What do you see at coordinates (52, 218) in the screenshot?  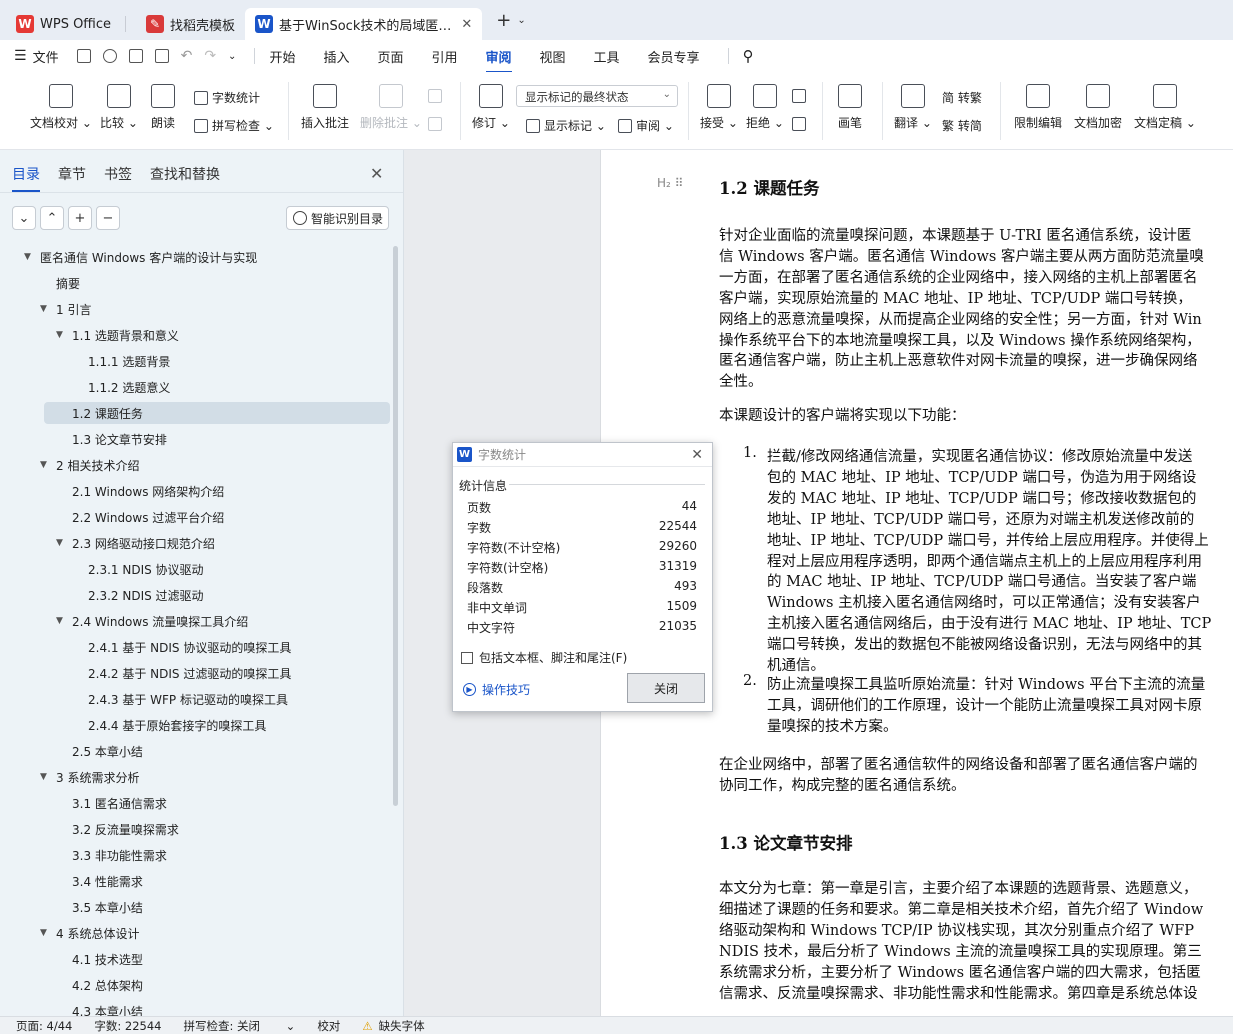 I see `expand-up-icon: ⌃` at bounding box center [52, 218].